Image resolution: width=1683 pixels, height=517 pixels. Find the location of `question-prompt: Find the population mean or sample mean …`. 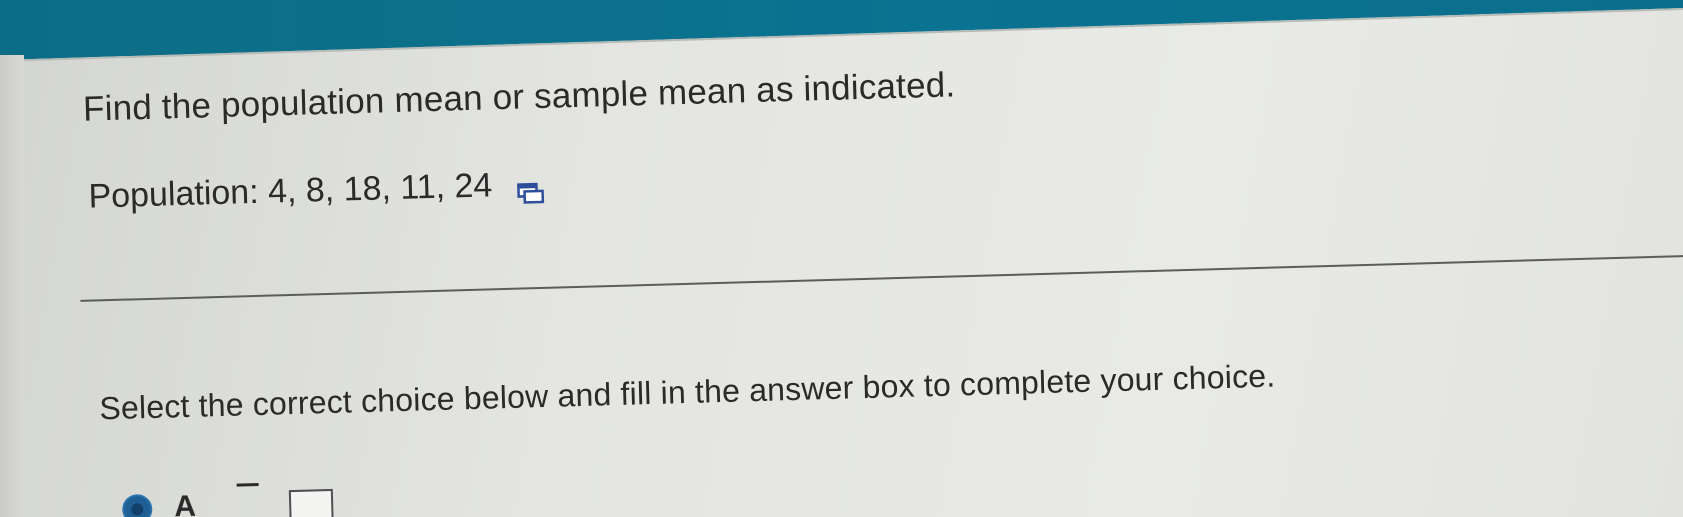

question-prompt: Find the population mean or sample mean … is located at coordinates (519, 97).